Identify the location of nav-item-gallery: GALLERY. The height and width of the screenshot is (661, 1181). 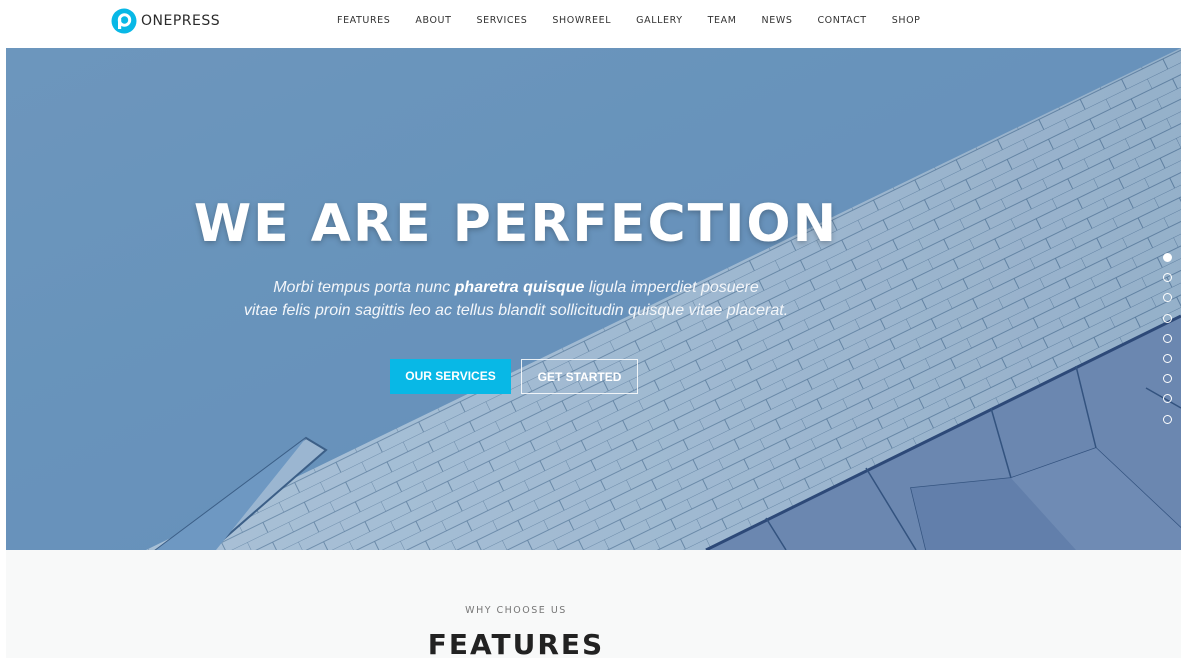
(659, 20).